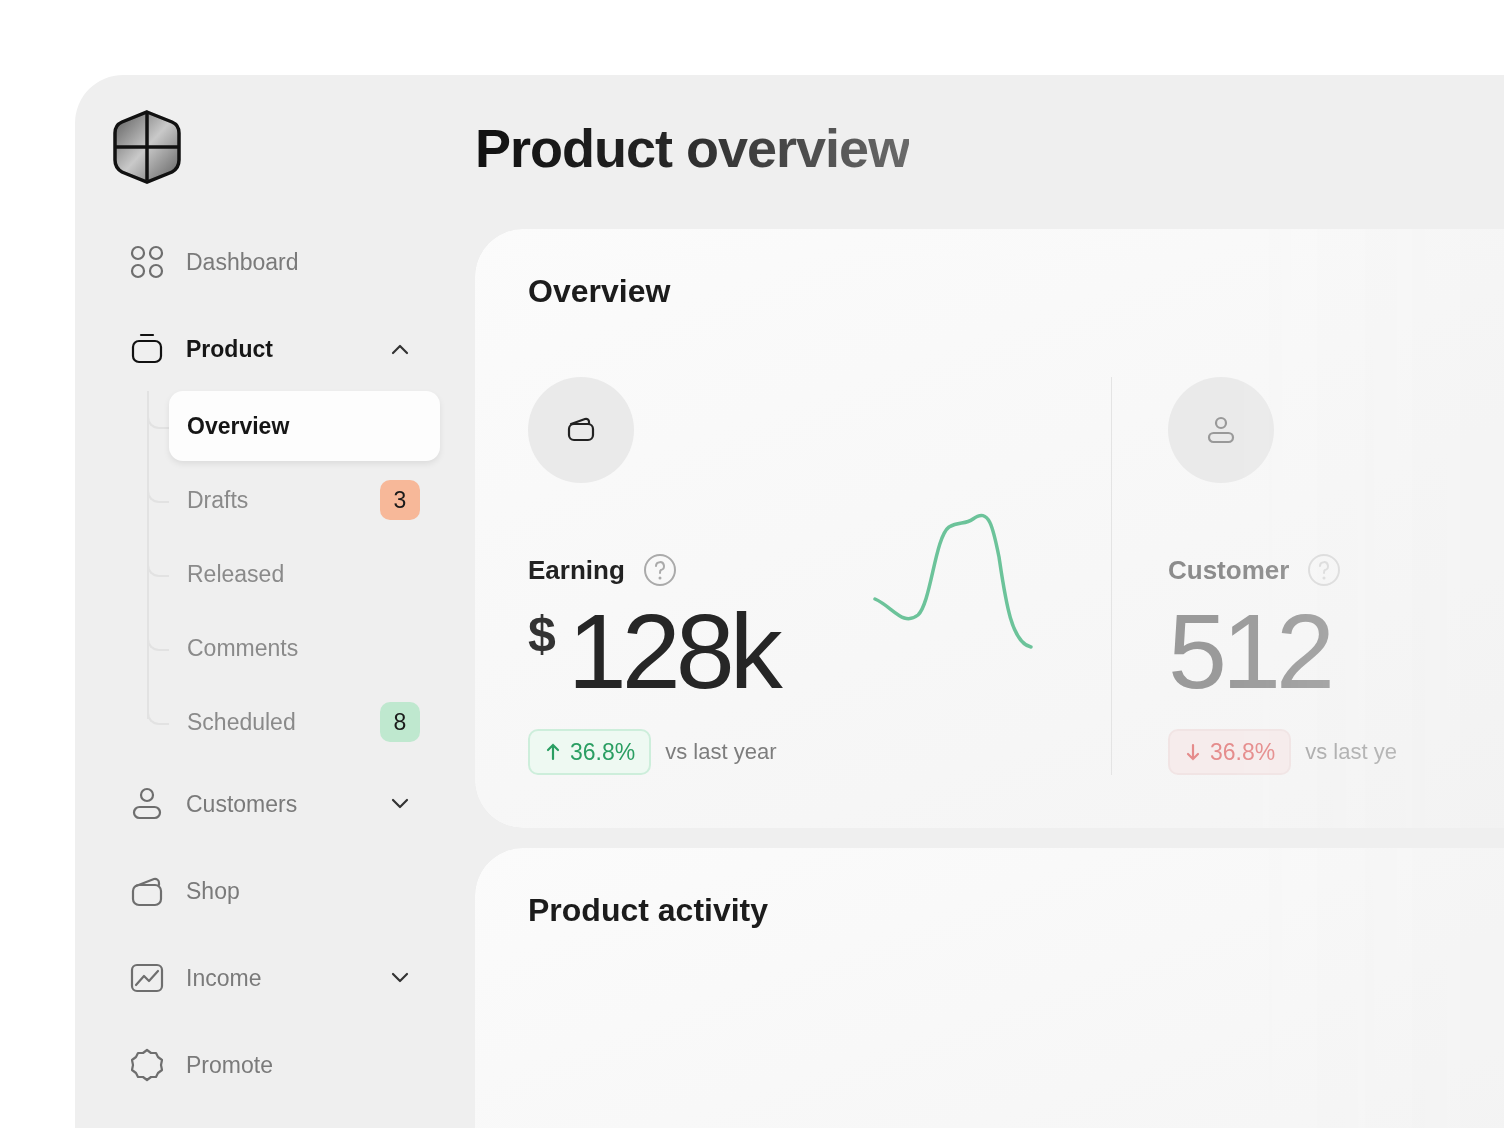  What do you see at coordinates (304, 648) in the screenshot?
I see `nav-subitem: Comments` at bounding box center [304, 648].